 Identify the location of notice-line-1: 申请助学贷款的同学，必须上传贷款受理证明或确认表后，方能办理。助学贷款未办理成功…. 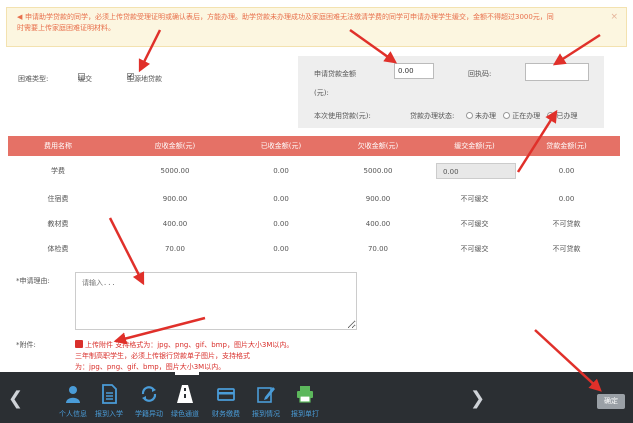
(289, 17).